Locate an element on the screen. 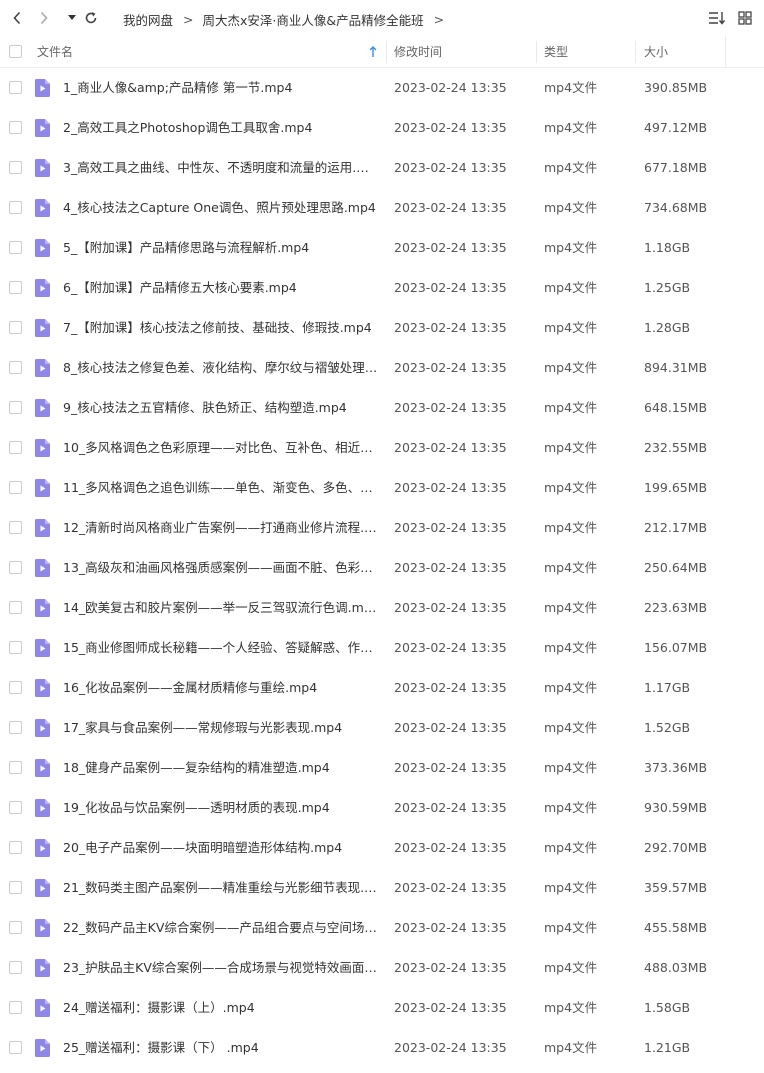  file-name: 5_【附加课】产品精修思路与流程解析.mp4 is located at coordinates (221, 248).